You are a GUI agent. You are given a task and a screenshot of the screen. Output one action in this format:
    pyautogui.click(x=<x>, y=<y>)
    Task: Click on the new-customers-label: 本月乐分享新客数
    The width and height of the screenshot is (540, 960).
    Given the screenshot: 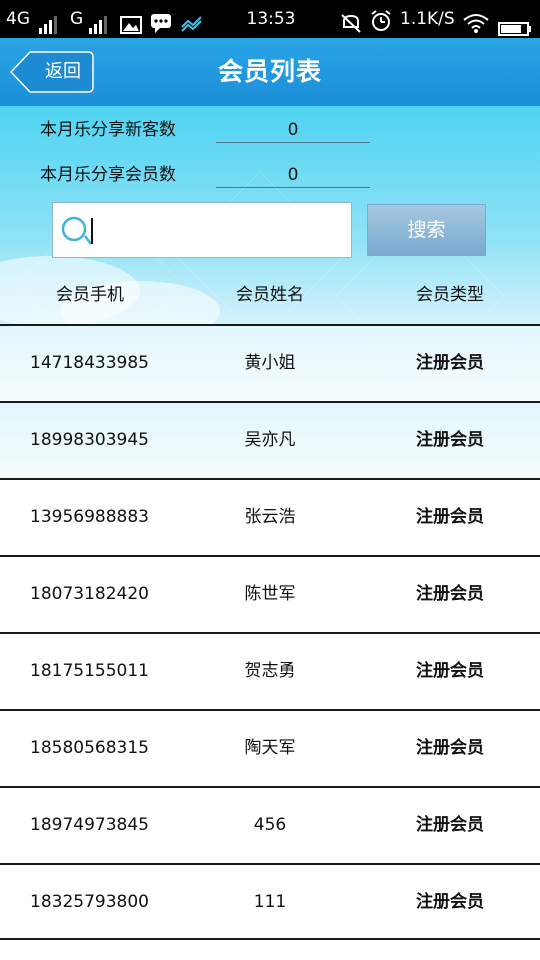 What is the action you would take?
    pyautogui.click(x=108, y=130)
    